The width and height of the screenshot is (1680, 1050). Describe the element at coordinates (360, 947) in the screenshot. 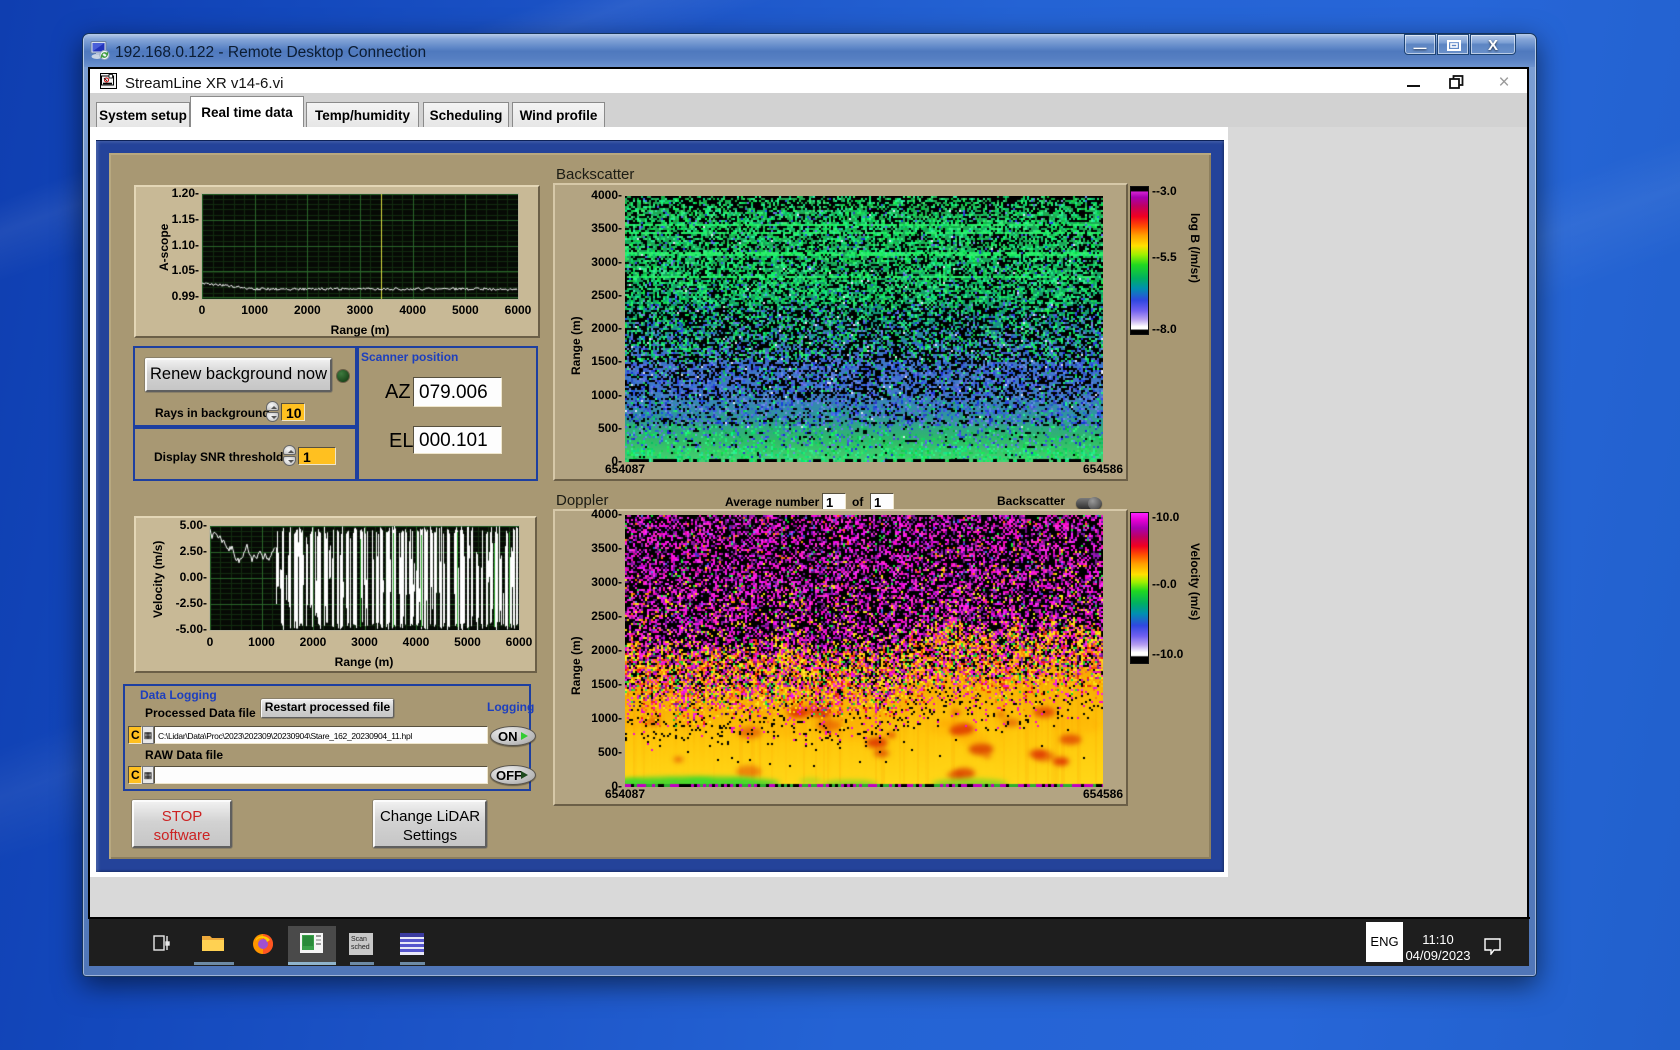

I see `svg-text: sched` at that location.